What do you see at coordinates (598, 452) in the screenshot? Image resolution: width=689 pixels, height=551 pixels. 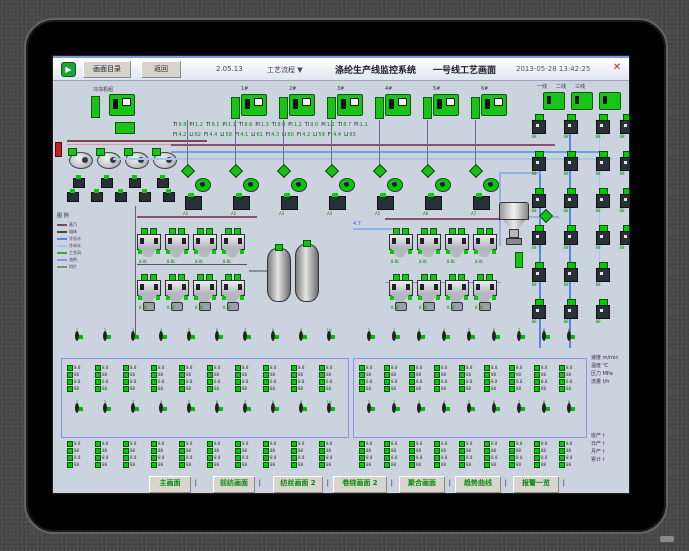 I see `stat-line: 月产 t` at bounding box center [598, 452].